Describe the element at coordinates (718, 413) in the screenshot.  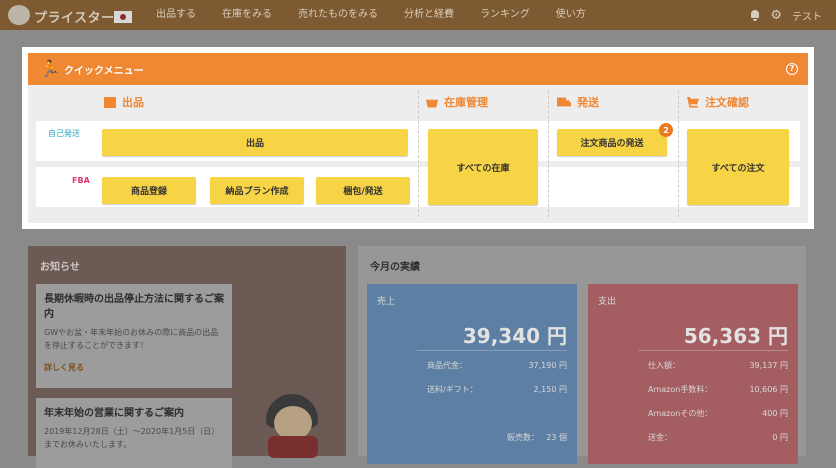
I see `cost-row: Amazonその他： 400 円` at that location.